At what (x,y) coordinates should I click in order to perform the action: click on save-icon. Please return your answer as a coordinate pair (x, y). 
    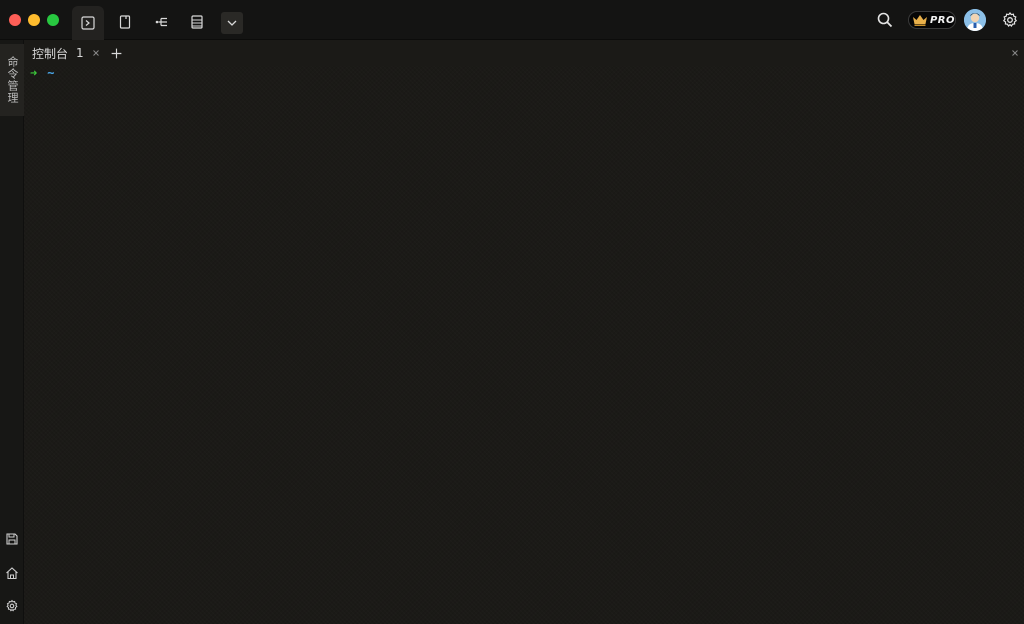
    Looking at the image, I should click on (12, 539).